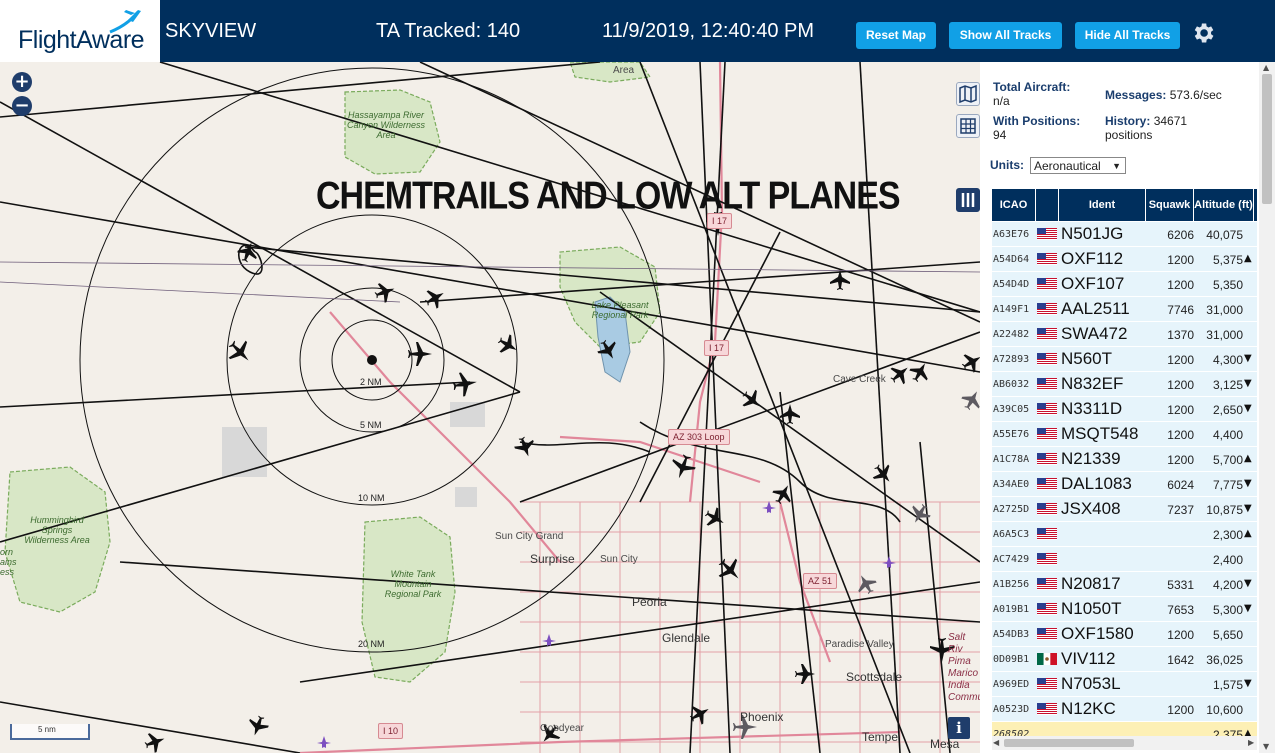  Describe the element at coordinates (1227, 485) in the screenshot. I see `cell-altitude: 7,775` at that location.